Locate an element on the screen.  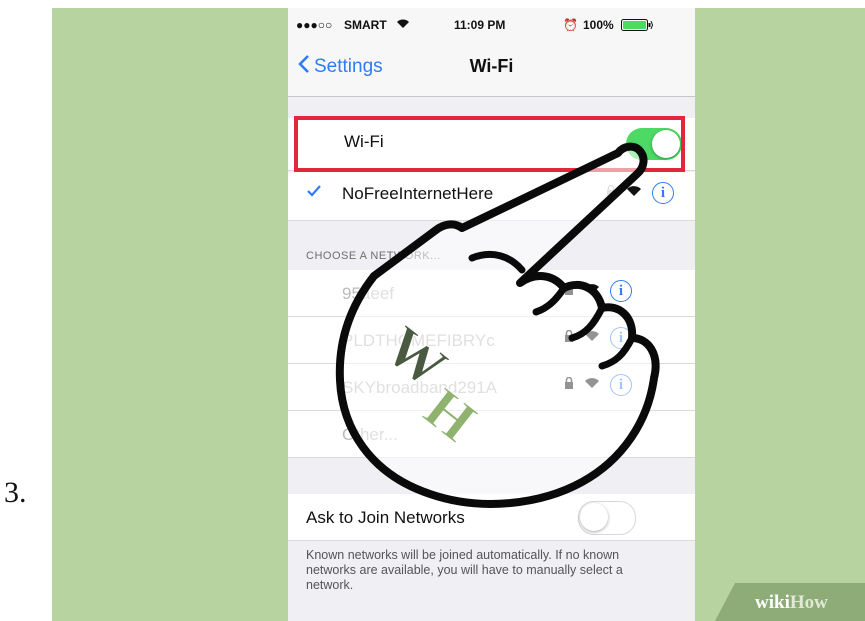
network-row: PLDTHOMEFIBRYc i is located at coordinates (491, 340).